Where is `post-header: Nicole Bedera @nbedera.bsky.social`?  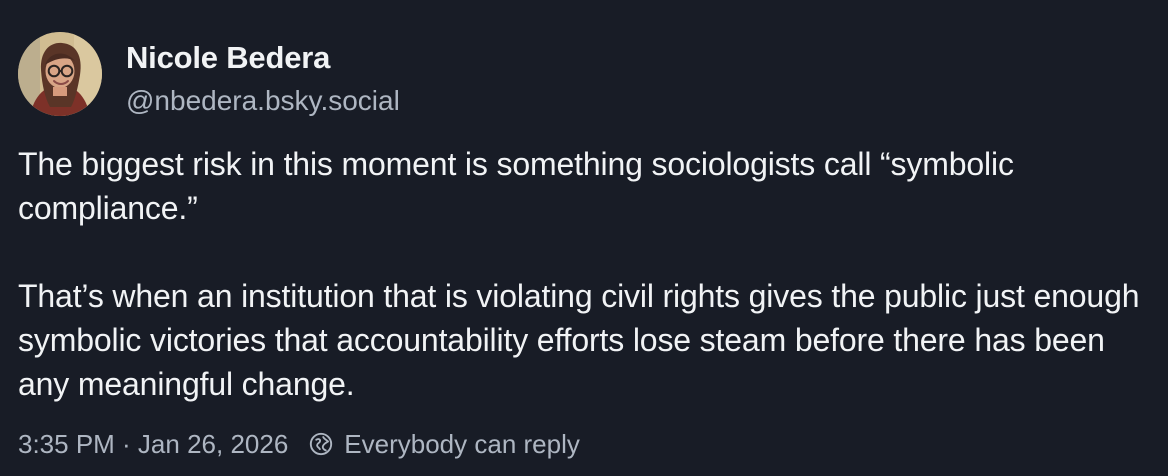 post-header: Nicole Bedera @nbedera.bsky.social is located at coordinates (209, 75).